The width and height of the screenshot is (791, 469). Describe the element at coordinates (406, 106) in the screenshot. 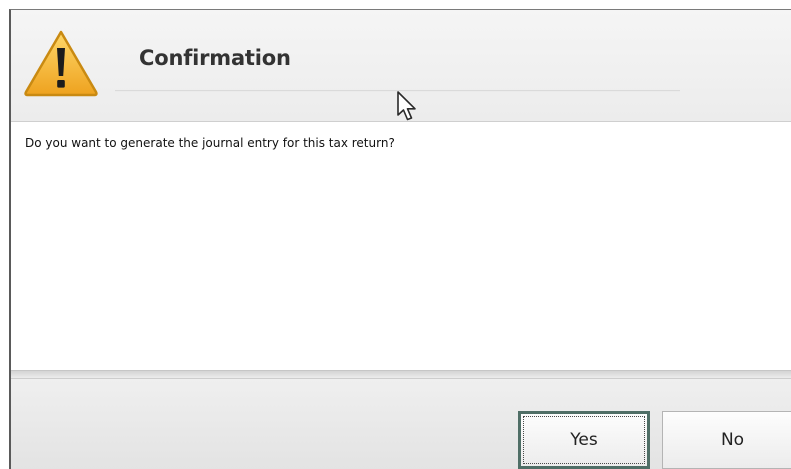

I see `mouse-pointer-icon` at that location.